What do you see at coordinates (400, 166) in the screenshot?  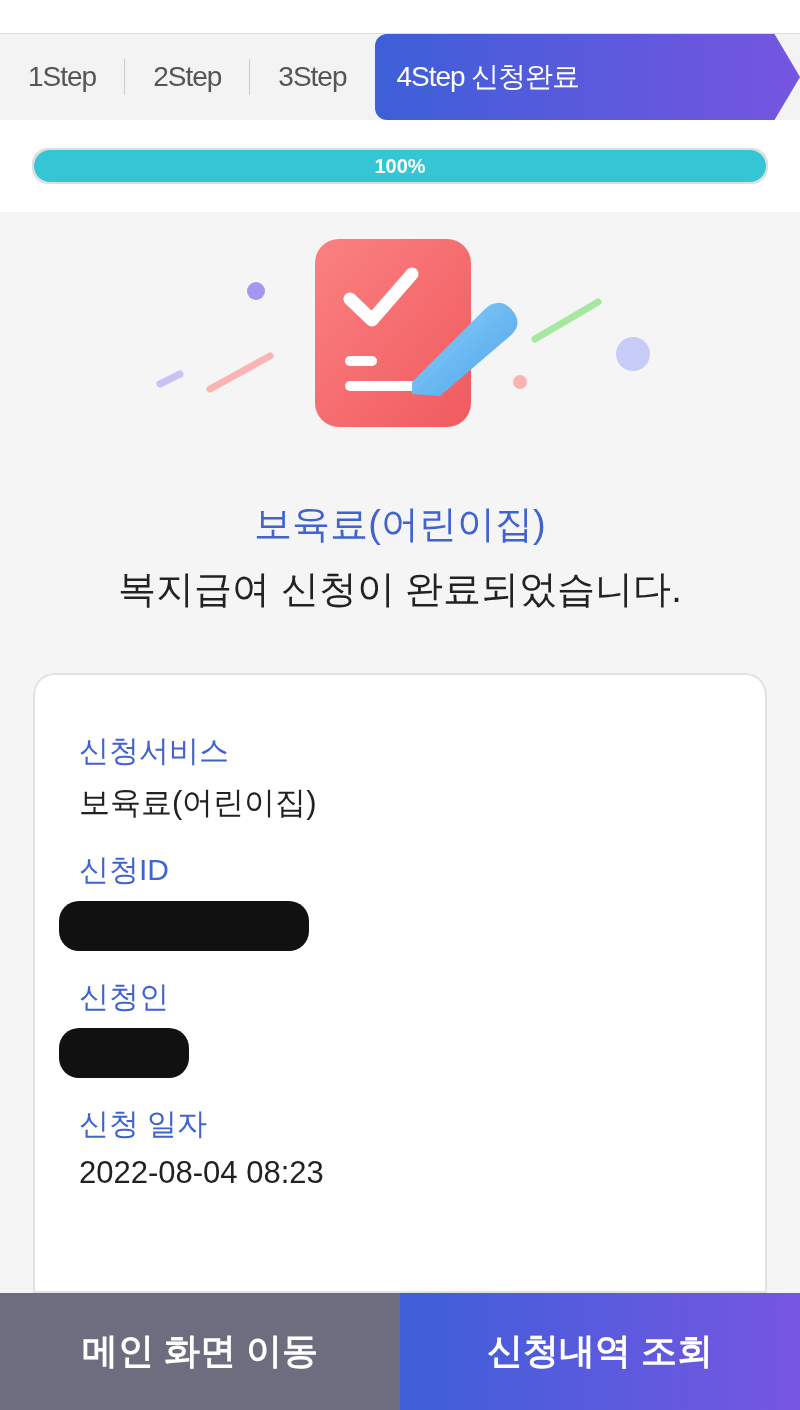 I see `progress-label: 100%` at bounding box center [400, 166].